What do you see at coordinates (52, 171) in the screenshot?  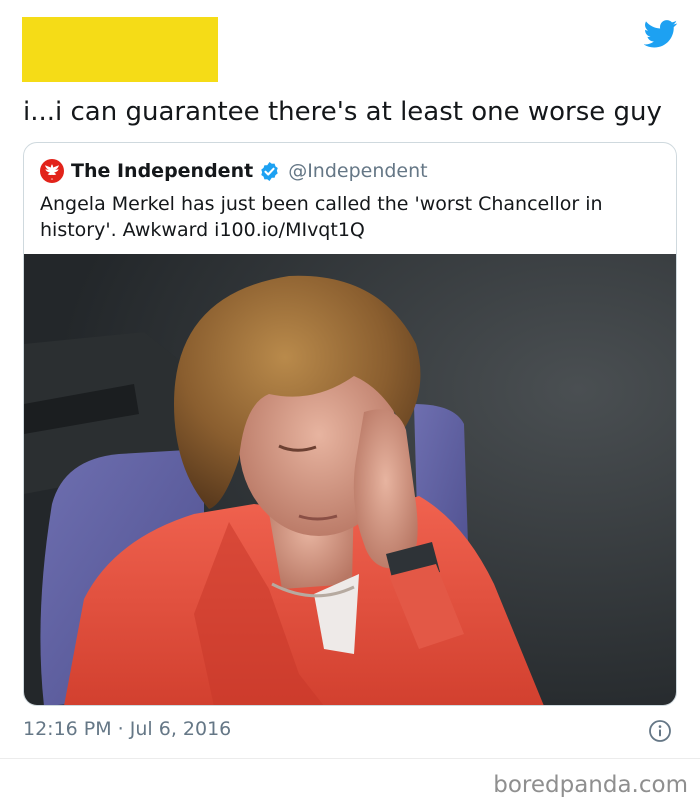 I see `independent-eagle-logo` at bounding box center [52, 171].